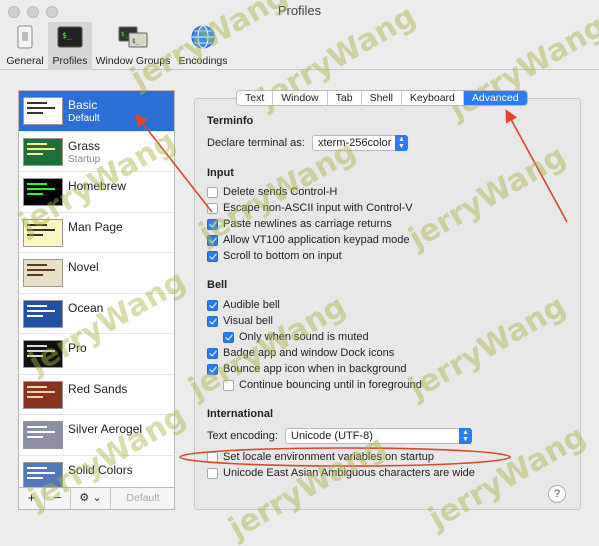 Image resolution: width=599 pixels, height=546 pixels. I want to click on profile-item-grass: Grass Startup, so click(96, 152).